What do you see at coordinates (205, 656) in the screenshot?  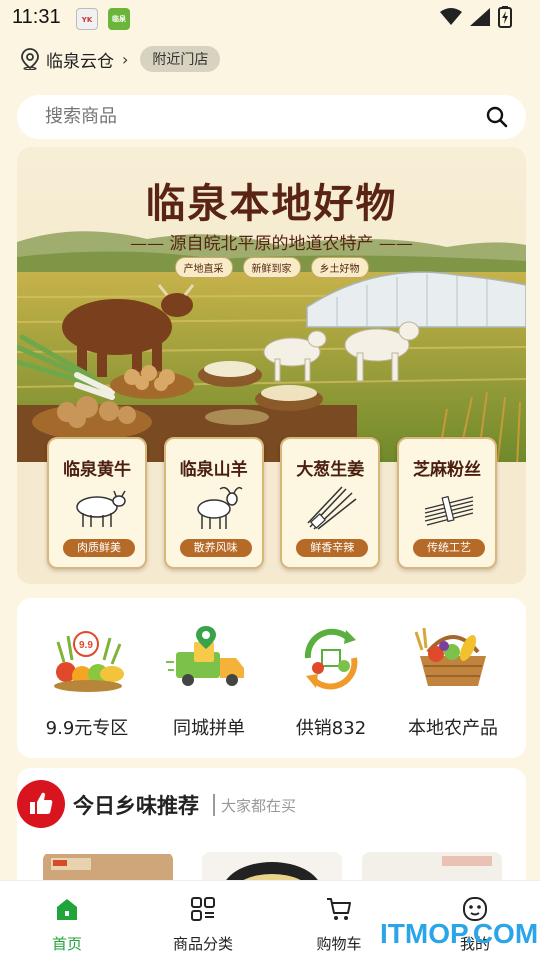 I see `delivery-truck-icon` at bounding box center [205, 656].